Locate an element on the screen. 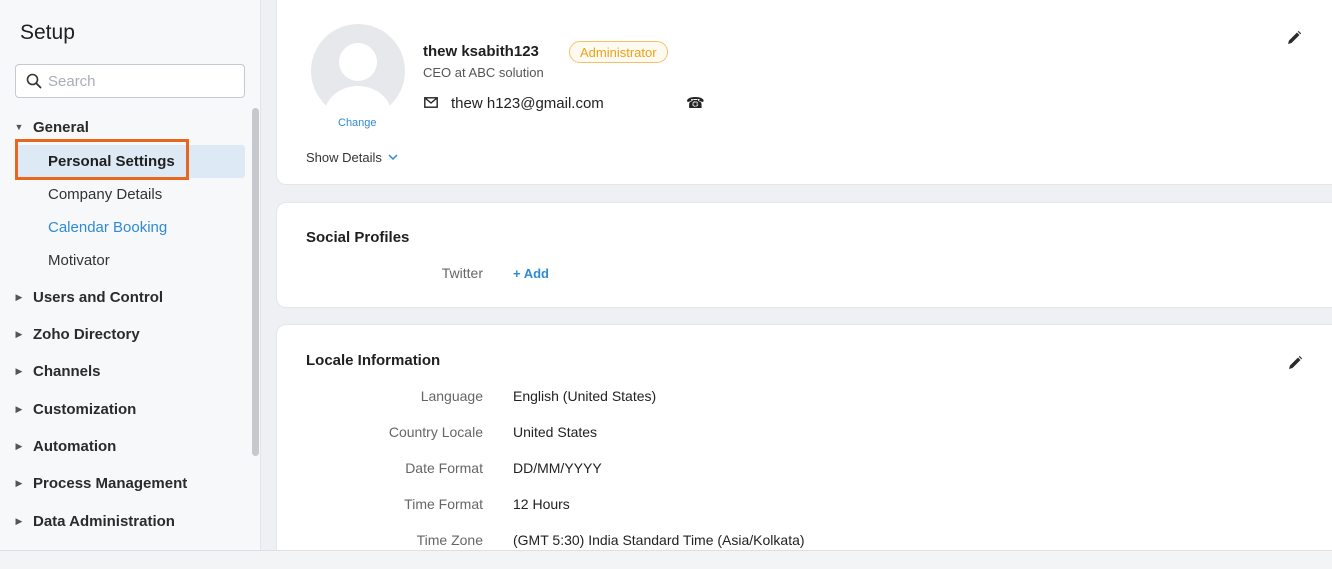 The width and height of the screenshot is (1332, 569). nav-group-data-administration: ▶ Data Administration is located at coordinates (87, 521).